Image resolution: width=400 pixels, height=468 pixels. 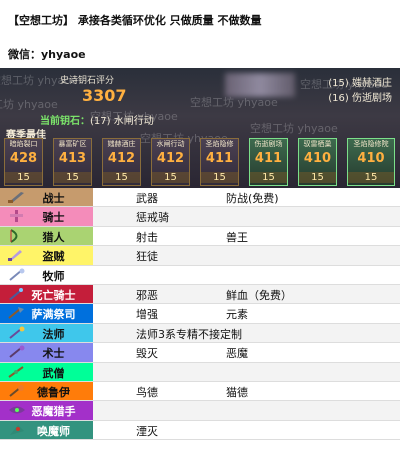 I want to click on dungeon-tile: 媸赫酒庄 412 15, so click(x=121, y=162).